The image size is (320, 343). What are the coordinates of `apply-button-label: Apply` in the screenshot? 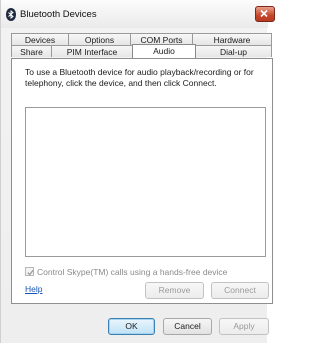 It's located at (244, 326).